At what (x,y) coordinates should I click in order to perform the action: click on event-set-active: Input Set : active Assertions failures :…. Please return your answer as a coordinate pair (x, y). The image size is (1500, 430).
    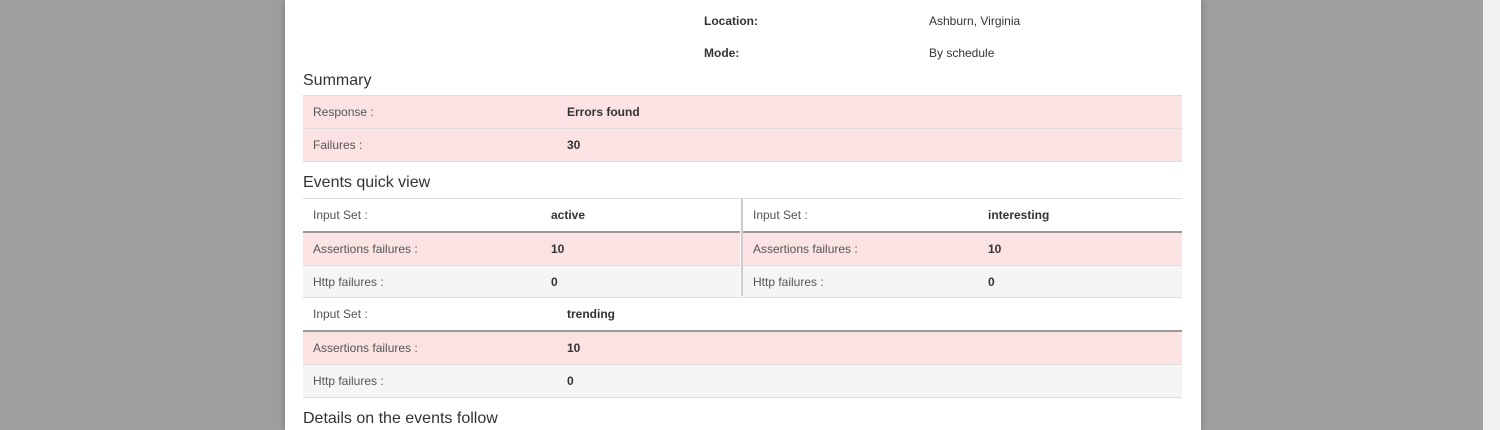
    Looking at the image, I should click on (521, 249).